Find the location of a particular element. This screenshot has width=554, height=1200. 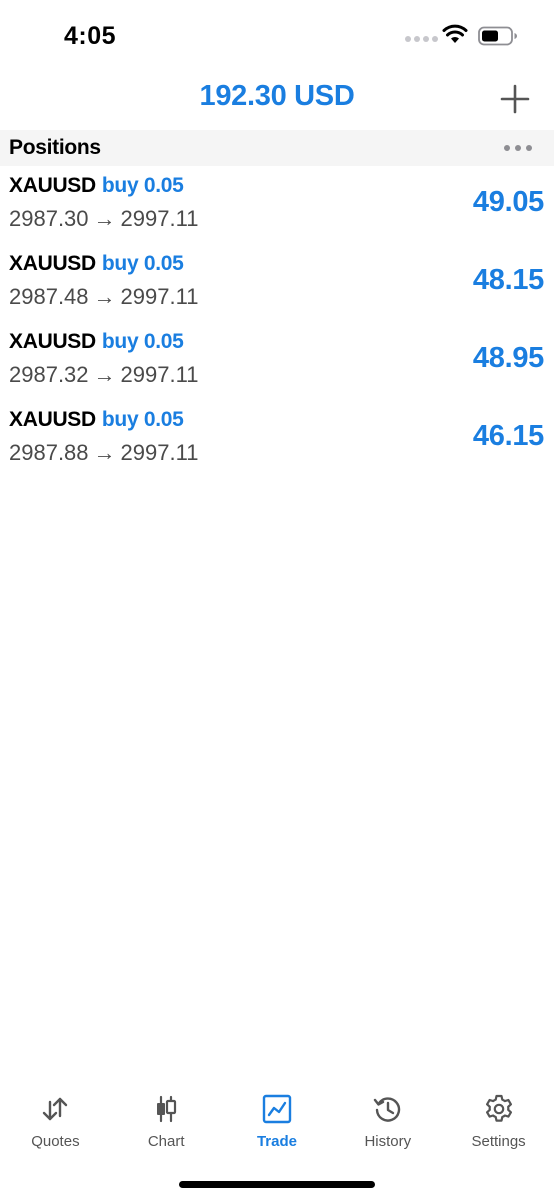

position-row: XAUUSD buy 0.05 2987.30 → 2997.11 49.05 is located at coordinates (277, 205).